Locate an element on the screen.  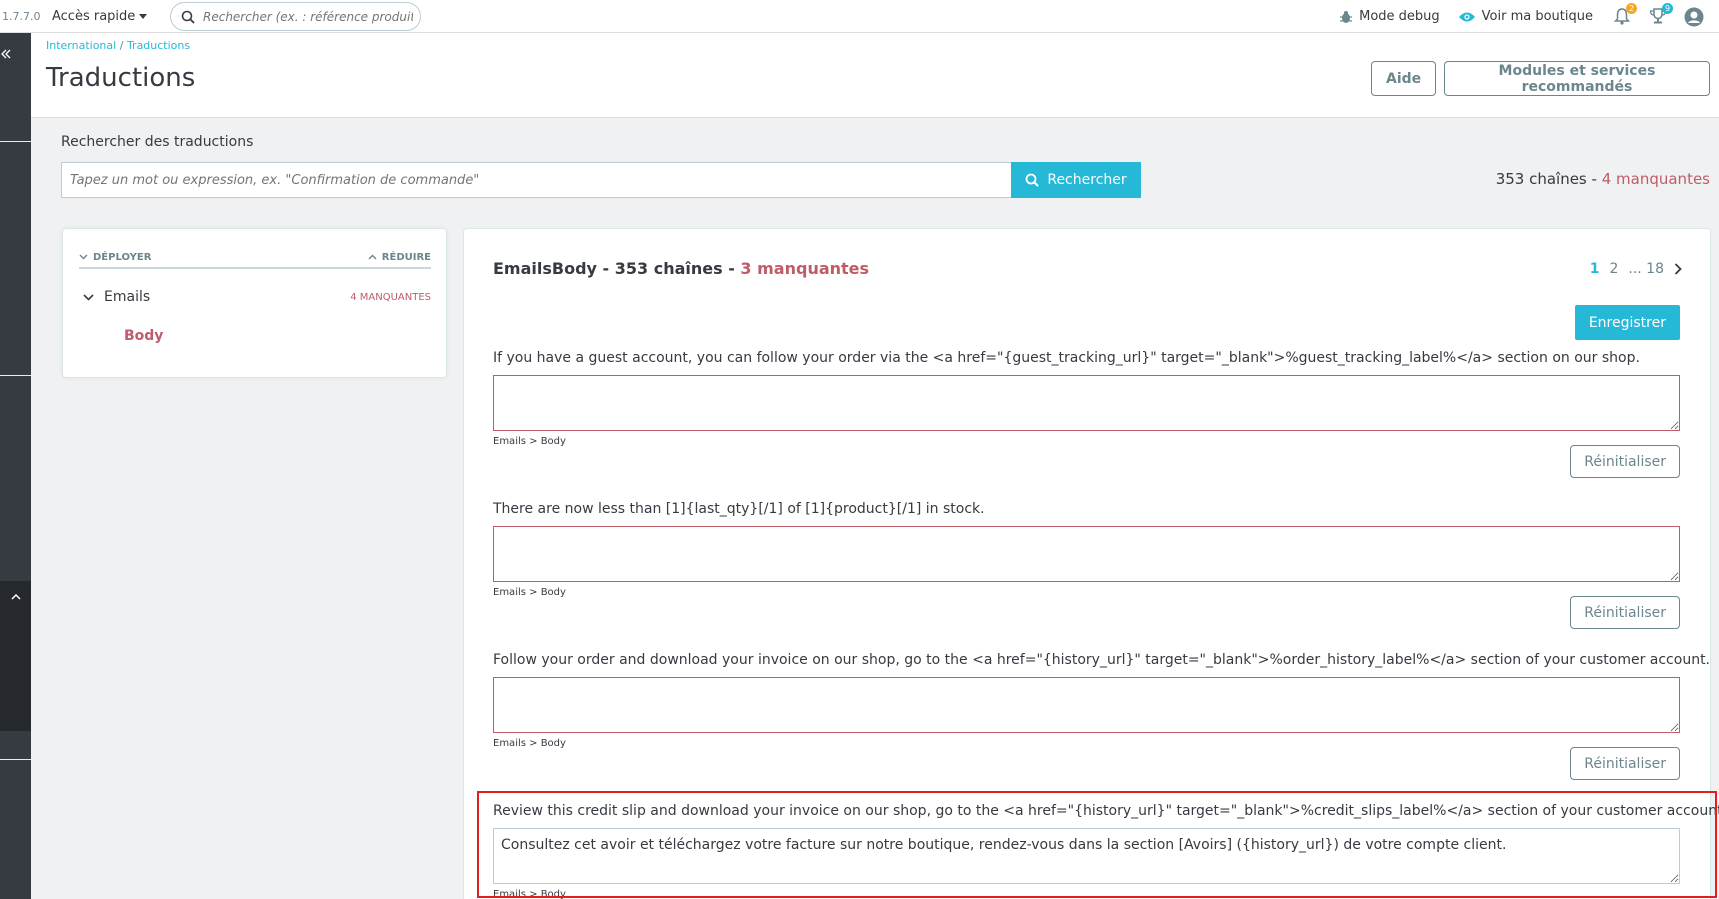
quick-access-label: Accès rapide is located at coordinates (94, 16).